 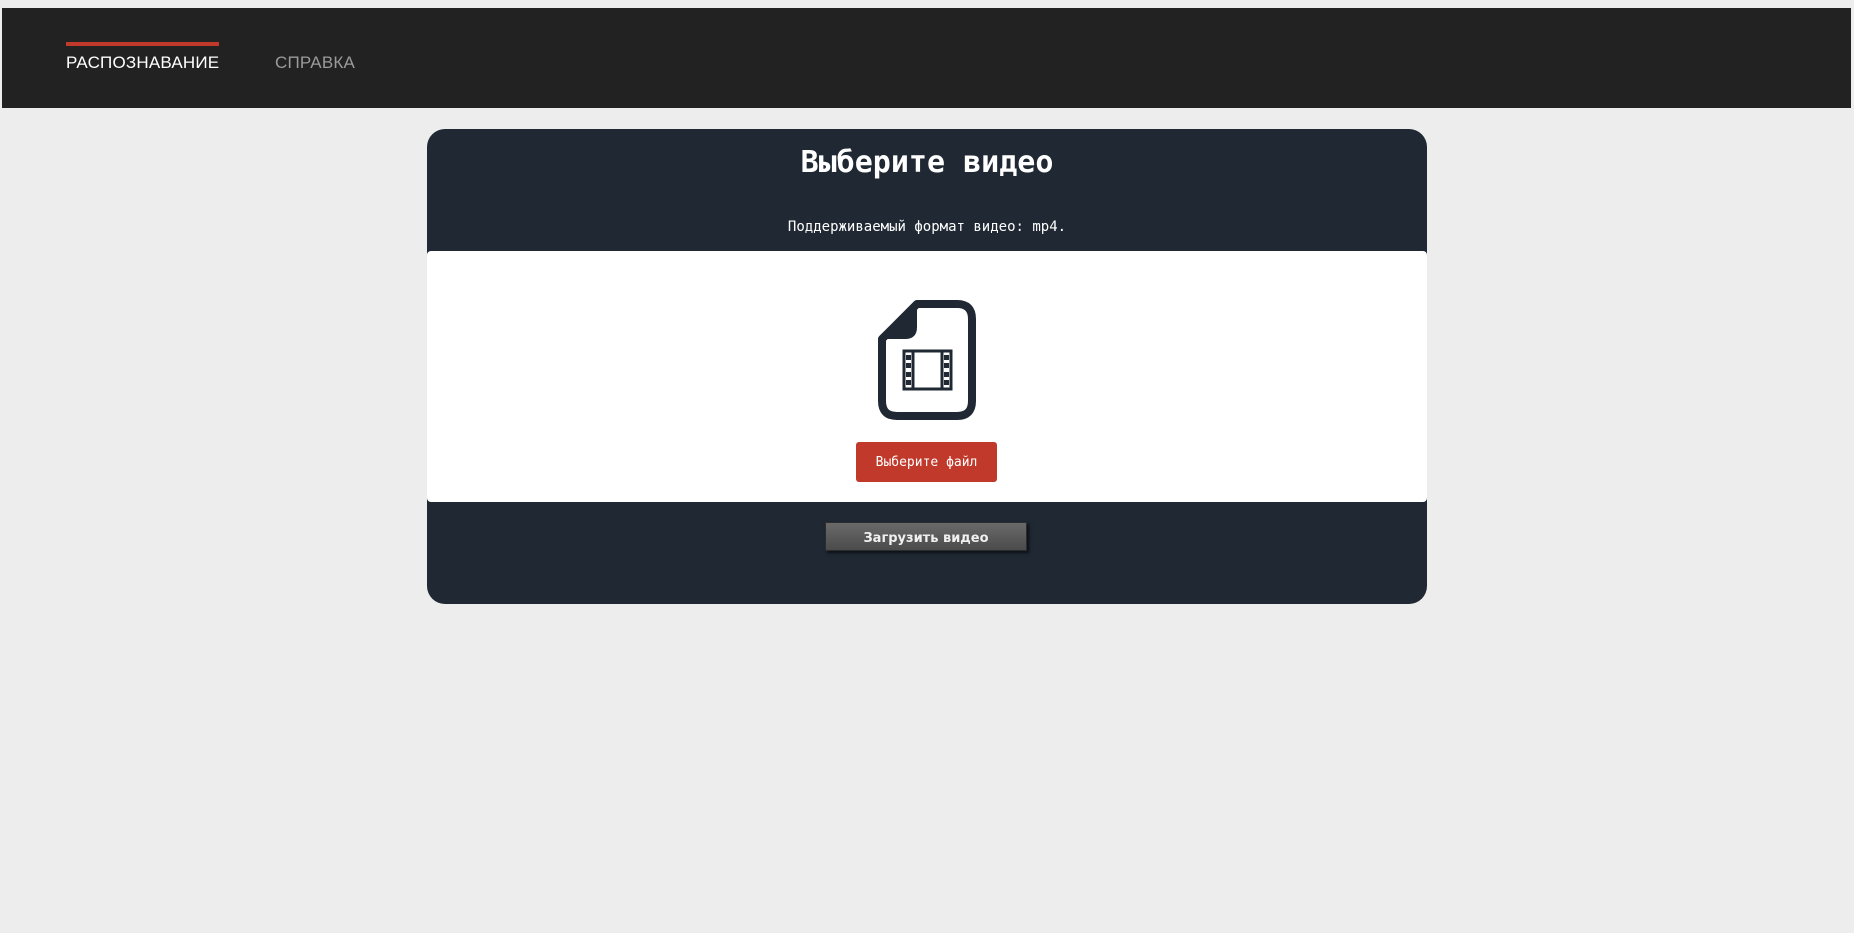 I want to click on nav-tab-help: СПРАВКА, so click(x=315, y=63).